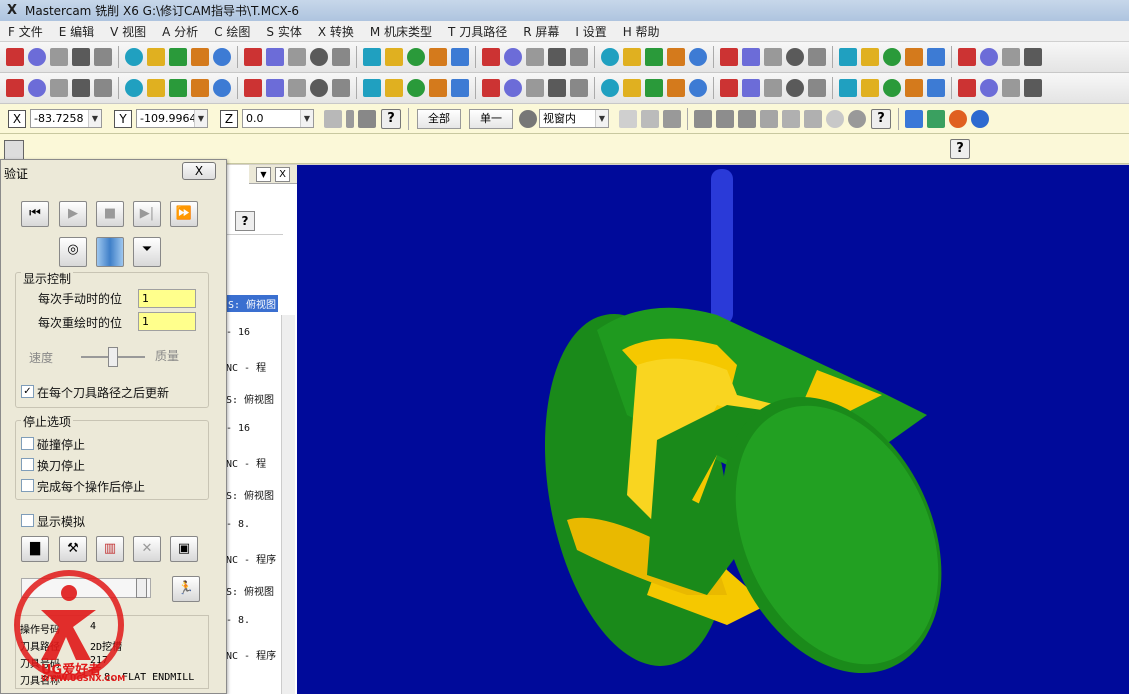 This screenshot has width=1129, height=694. Describe the element at coordinates (251, 654) in the screenshot. I see `operation-list-item: NC - 程序` at that location.